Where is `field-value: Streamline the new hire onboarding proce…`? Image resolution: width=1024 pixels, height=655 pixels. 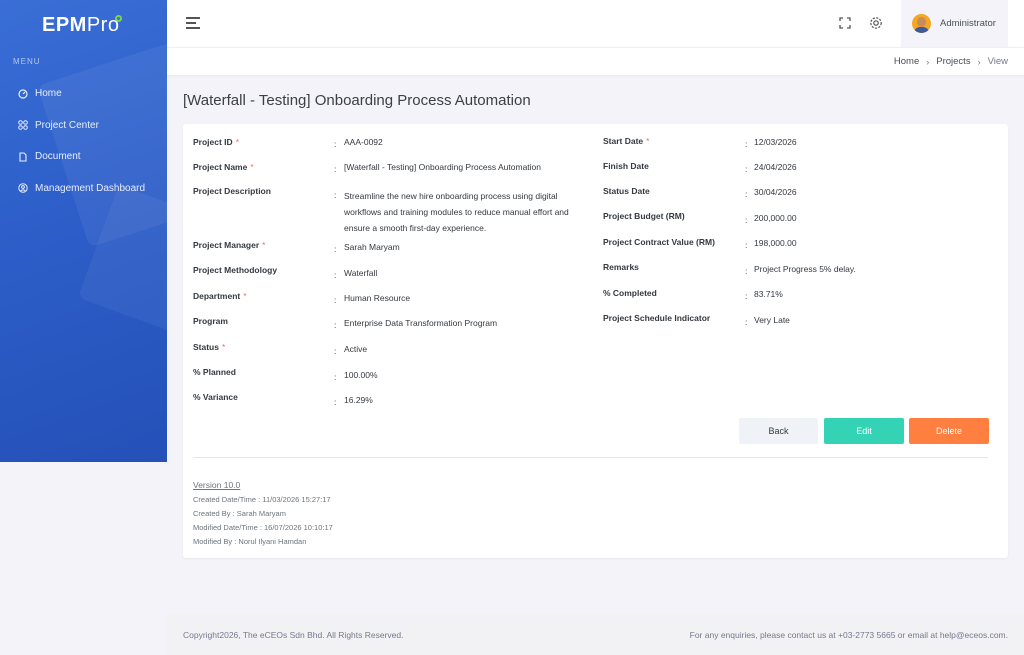
field-value: Streamline the new hire onboarding proce… is located at coordinates (456, 212).